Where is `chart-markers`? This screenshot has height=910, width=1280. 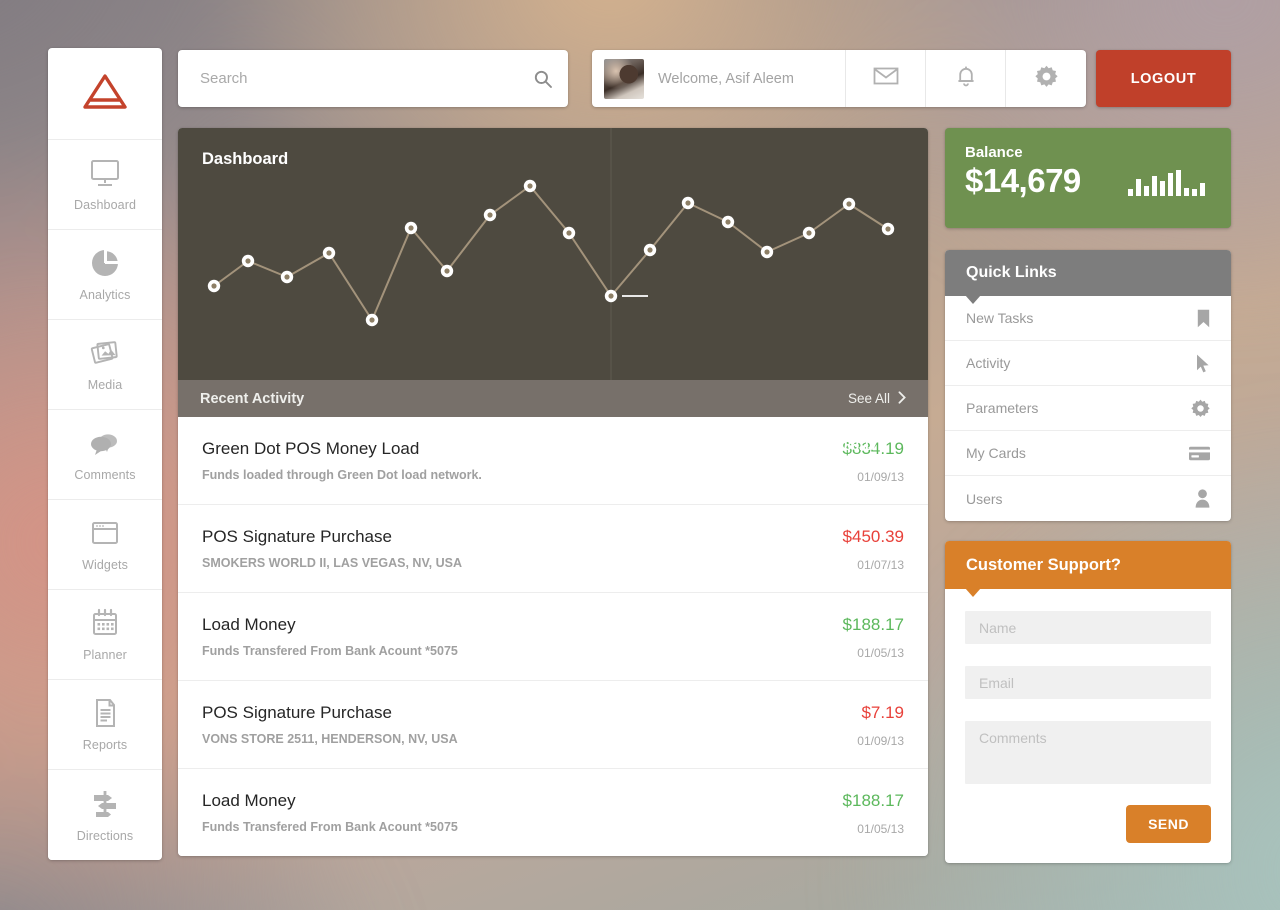 chart-markers is located at coordinates (551, 253).